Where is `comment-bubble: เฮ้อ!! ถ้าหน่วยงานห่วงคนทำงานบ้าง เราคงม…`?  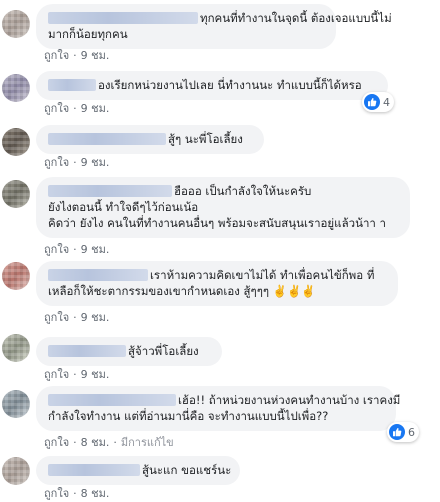 comment-bubble: เฮ้อ!! ถ้าหน่วยงานห่วงคนทำงานบ้าง เราคงม… is located at coordinates (218, 408).